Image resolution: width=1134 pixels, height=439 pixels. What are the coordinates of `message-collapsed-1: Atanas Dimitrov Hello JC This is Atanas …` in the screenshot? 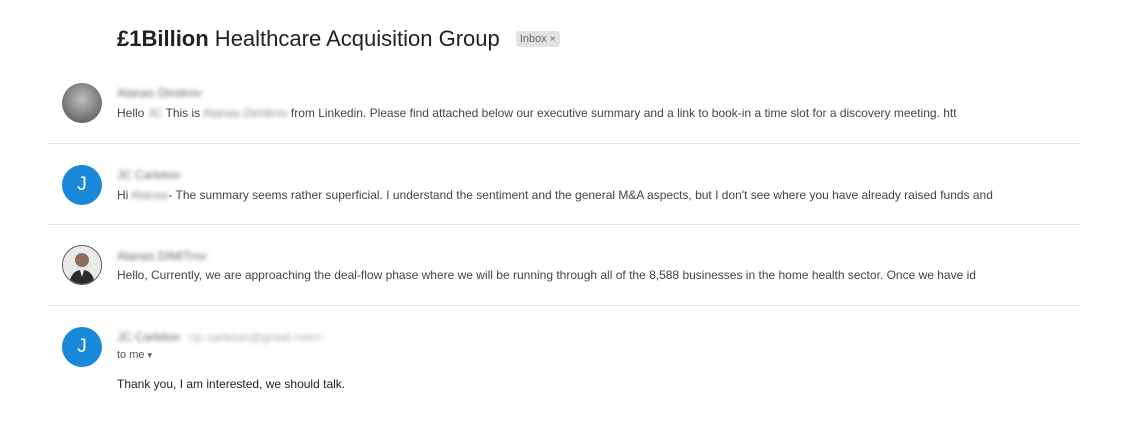 It's located at (564, 110).